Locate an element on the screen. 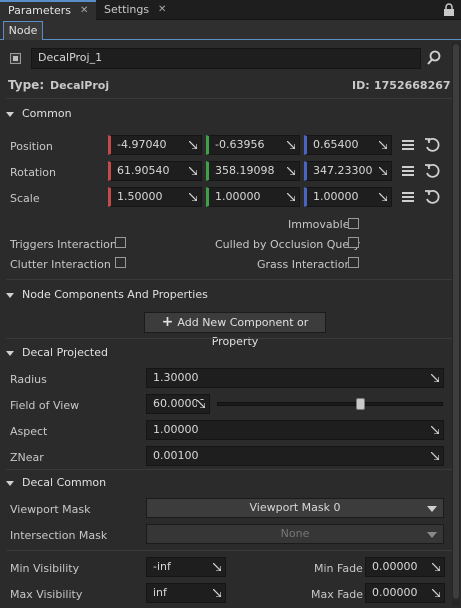 The width and height of the screenshot is (461, 608). intersection-mask-label: Intersection Mask is located at coordinates (59, 535).